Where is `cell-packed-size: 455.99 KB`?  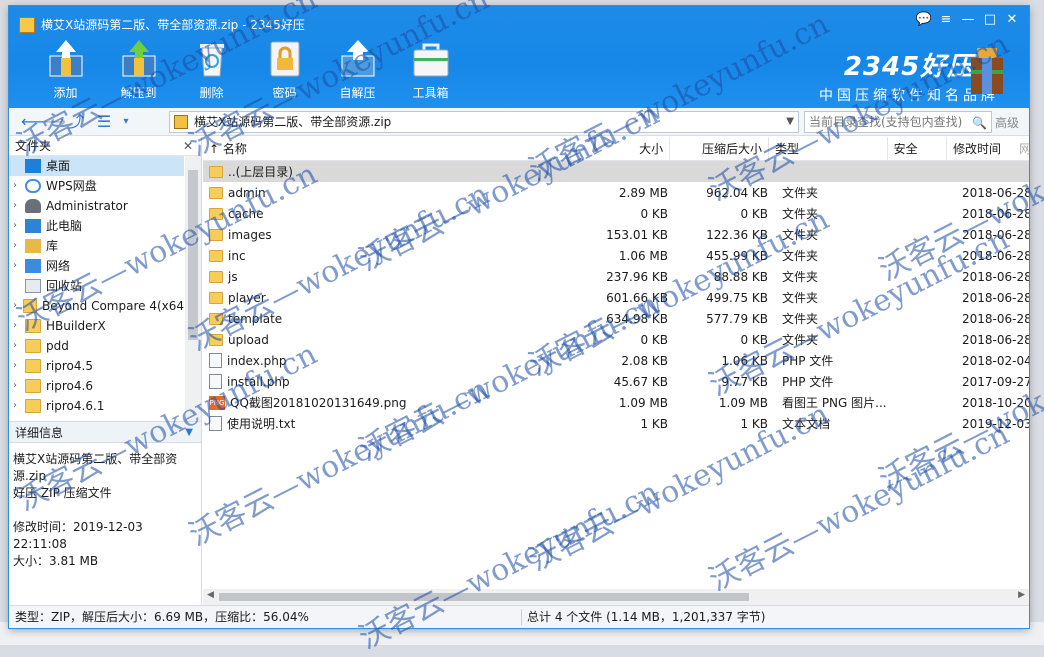 cell-packed-size: 455.99 KB is located at coordinates (737, 255).